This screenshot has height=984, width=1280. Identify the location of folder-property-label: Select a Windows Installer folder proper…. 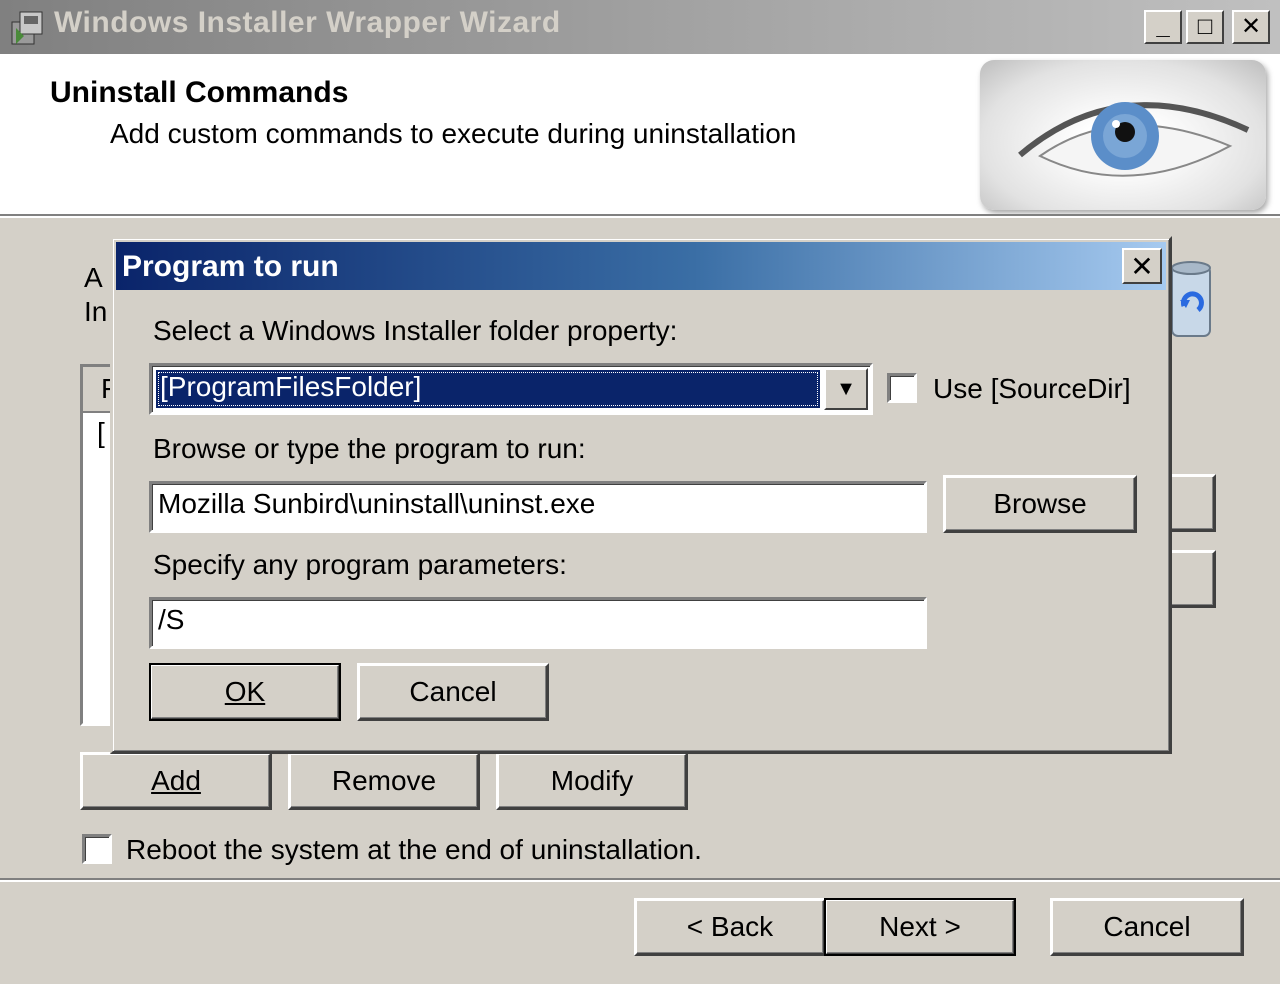
(415, 330).